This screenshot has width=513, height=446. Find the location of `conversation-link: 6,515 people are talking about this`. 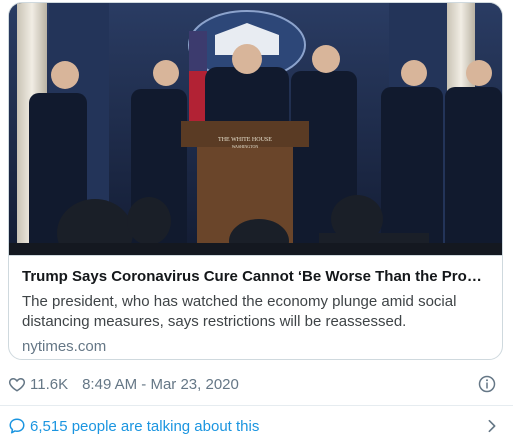

conversation-link: 6,515 people are talking about this is located at coordinates (256, 426).